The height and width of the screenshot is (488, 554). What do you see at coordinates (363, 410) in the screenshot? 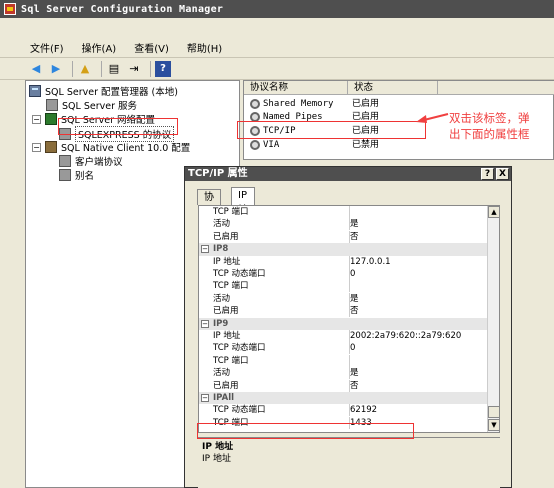
I see `property-value: 62192` at bounding box center [363, 410].